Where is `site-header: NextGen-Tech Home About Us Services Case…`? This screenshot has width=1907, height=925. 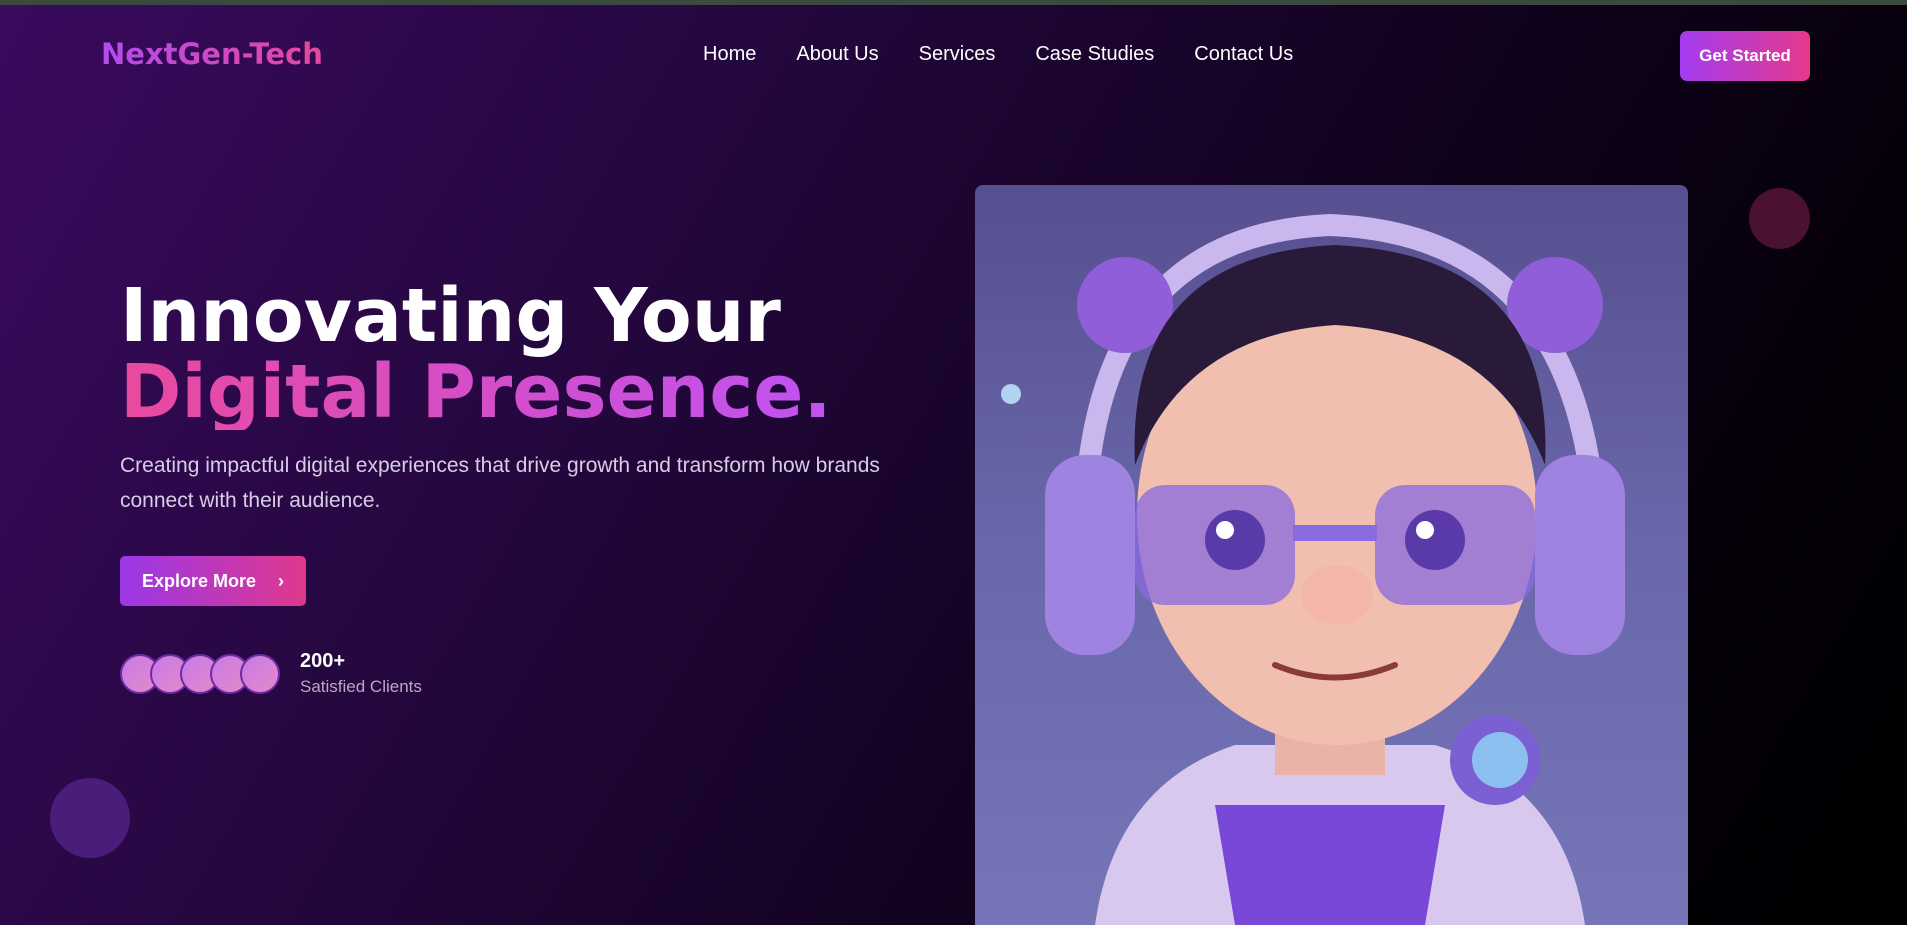 site-header: NextGen-Tech Home About Us Services Case… is located at coordinates (953, 55).